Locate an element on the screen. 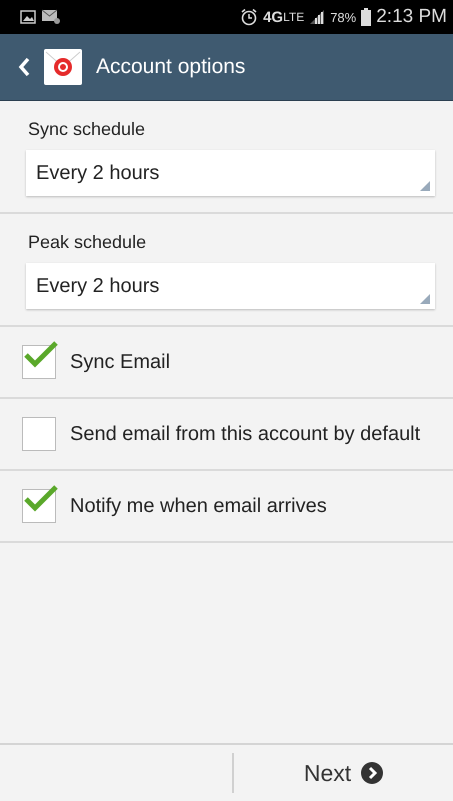 The height and width of the screenshot is (801, 453). battery-icon is located at coordinates (366, 17).